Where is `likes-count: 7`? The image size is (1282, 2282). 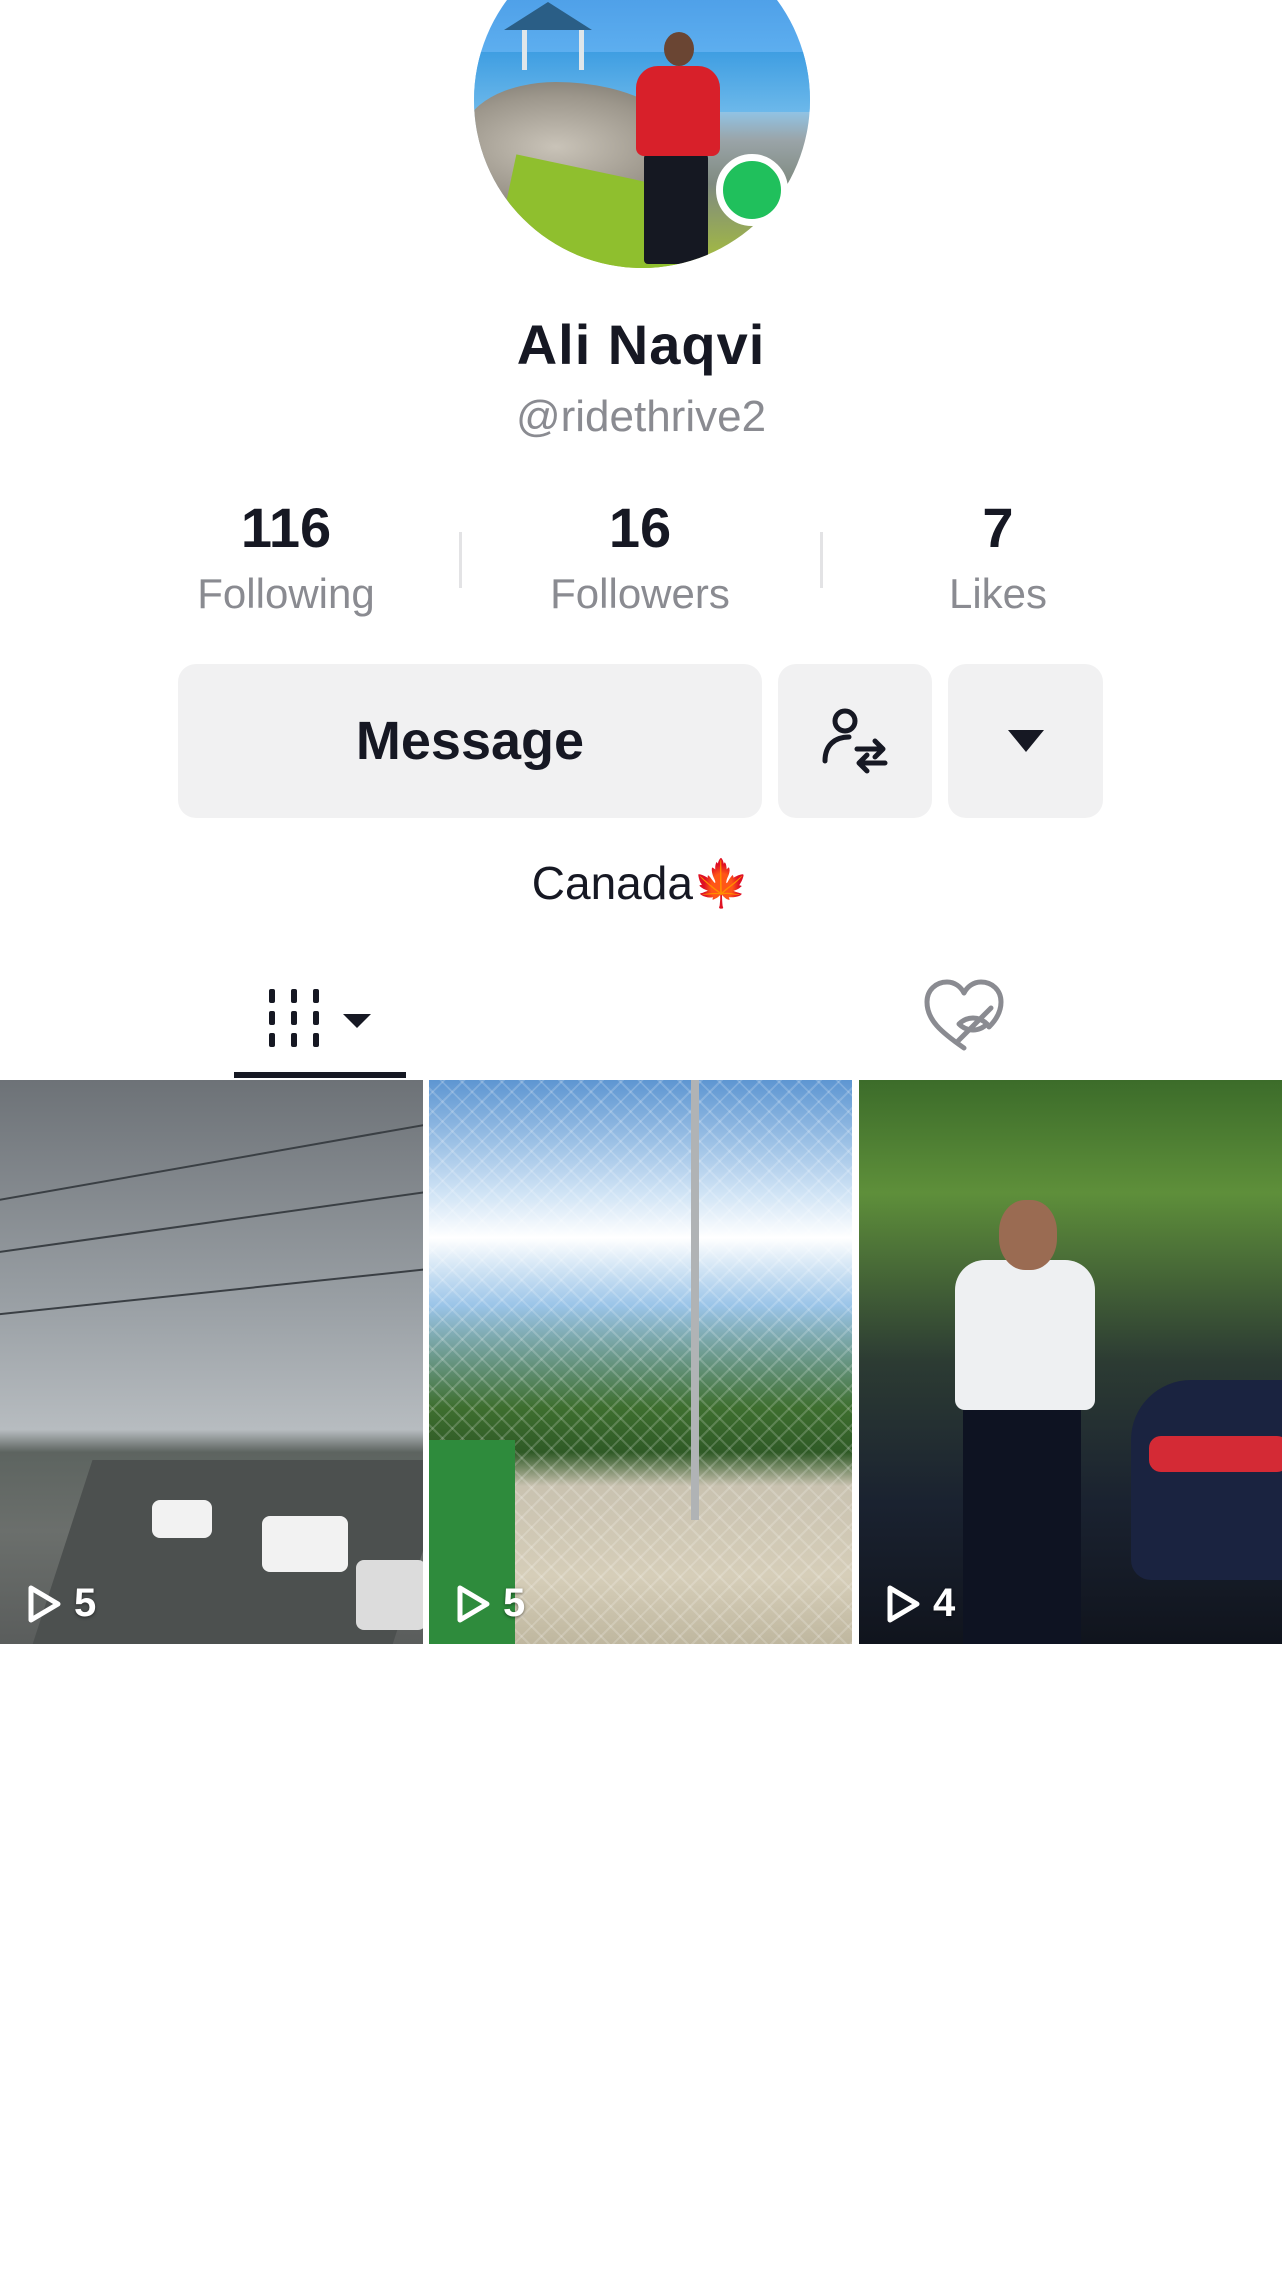
likes-count: 7 is located at coordinates (998, 527).